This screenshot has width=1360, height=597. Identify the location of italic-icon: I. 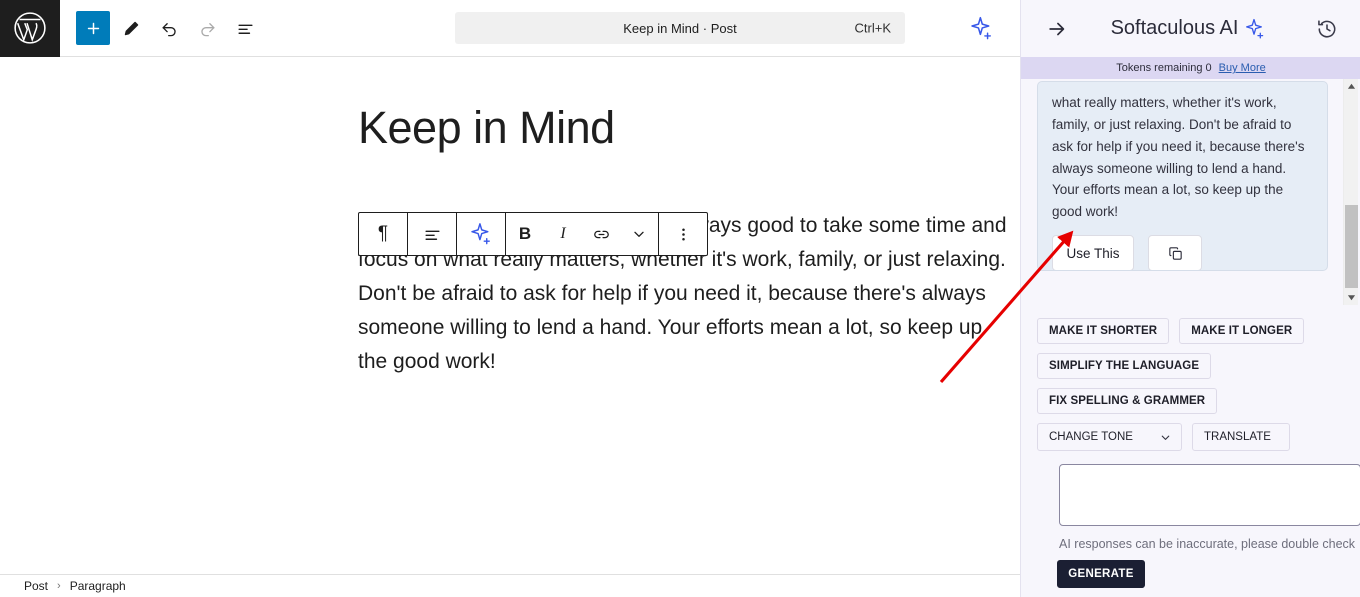
(563, 233).